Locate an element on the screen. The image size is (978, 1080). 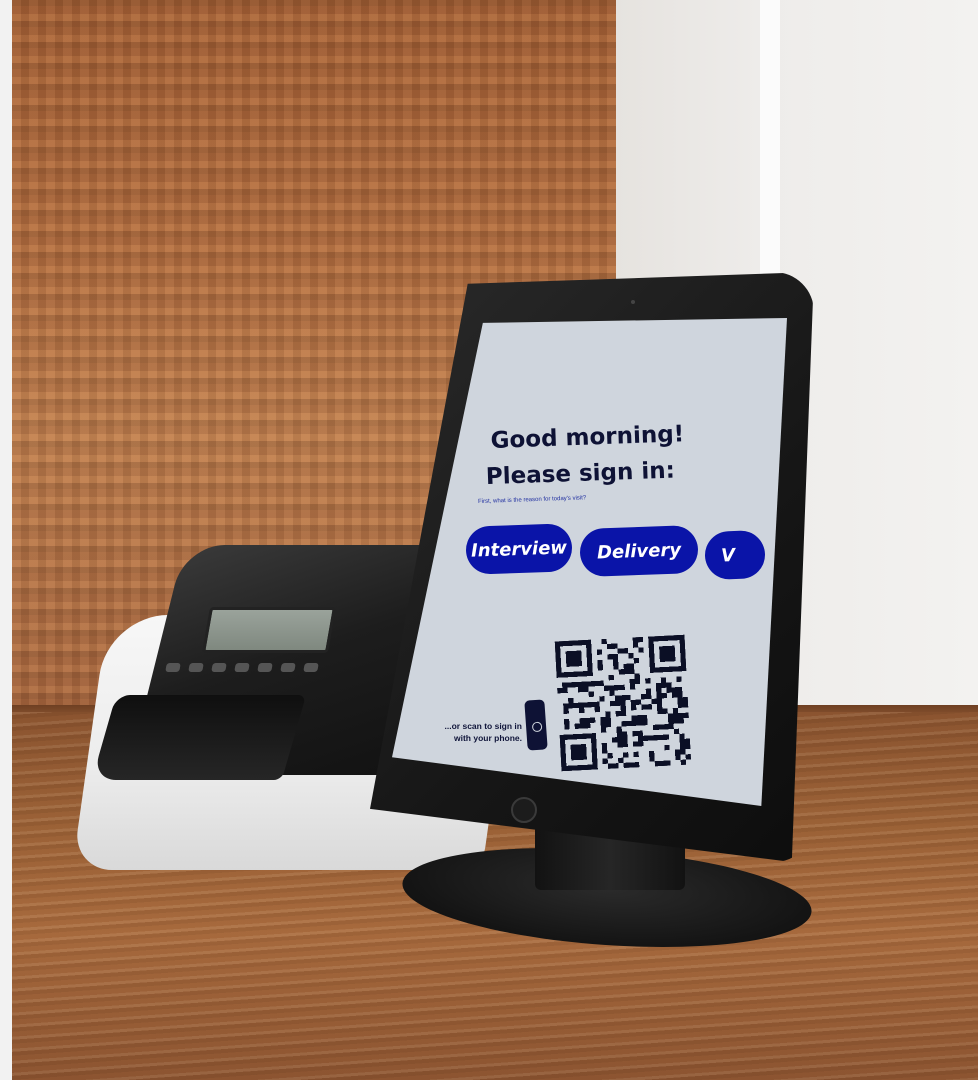
interview-button: Interview is located at coordinates (519, 549).